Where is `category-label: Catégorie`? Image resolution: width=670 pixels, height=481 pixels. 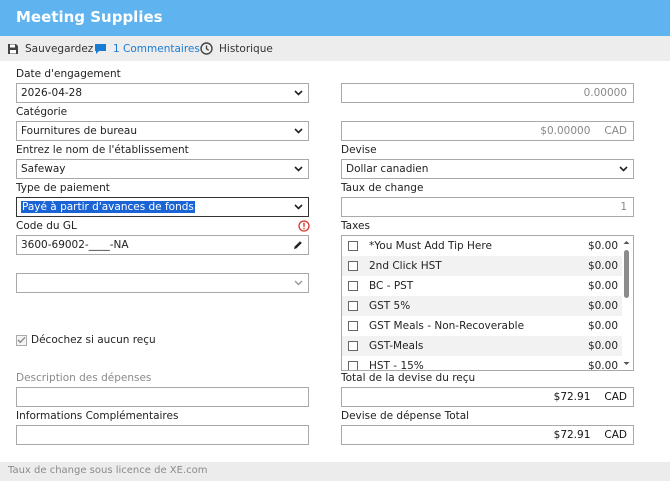 category-label: Catégorie is located at coordinates (42, 112).